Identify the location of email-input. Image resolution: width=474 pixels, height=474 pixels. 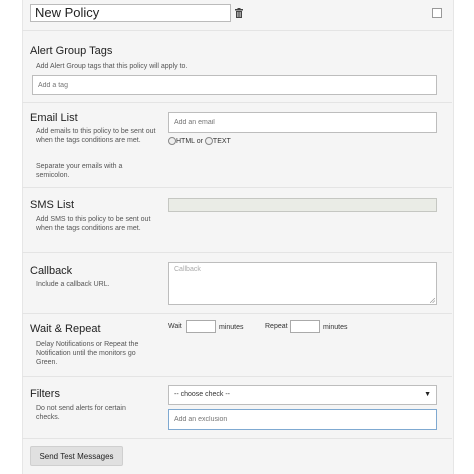
(302, 122).